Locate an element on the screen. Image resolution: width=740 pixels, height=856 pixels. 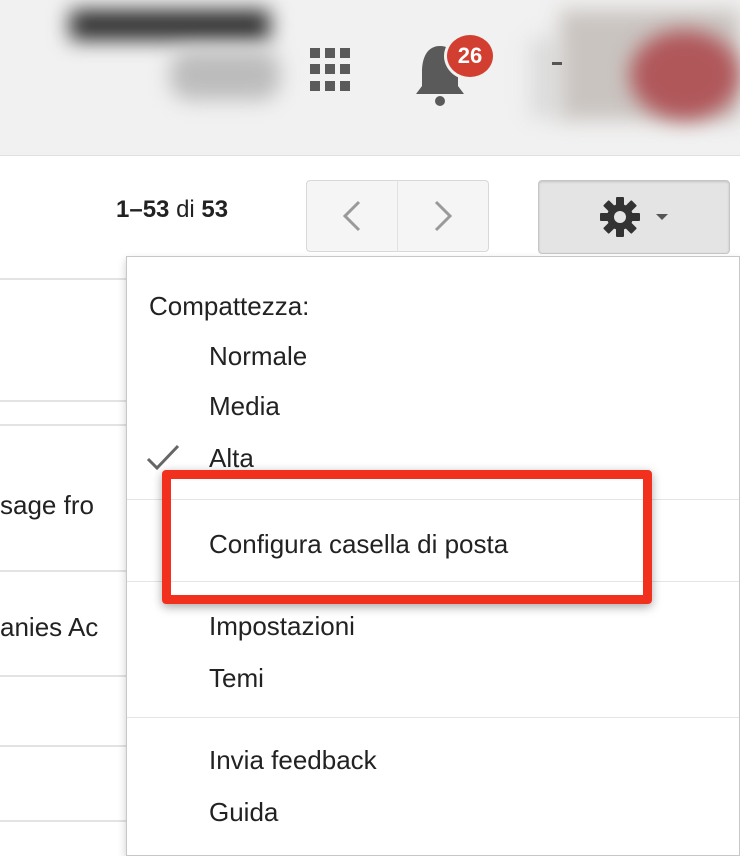
menu-item-send-feedback: Invia feedback is located at coordinates (293, 760).